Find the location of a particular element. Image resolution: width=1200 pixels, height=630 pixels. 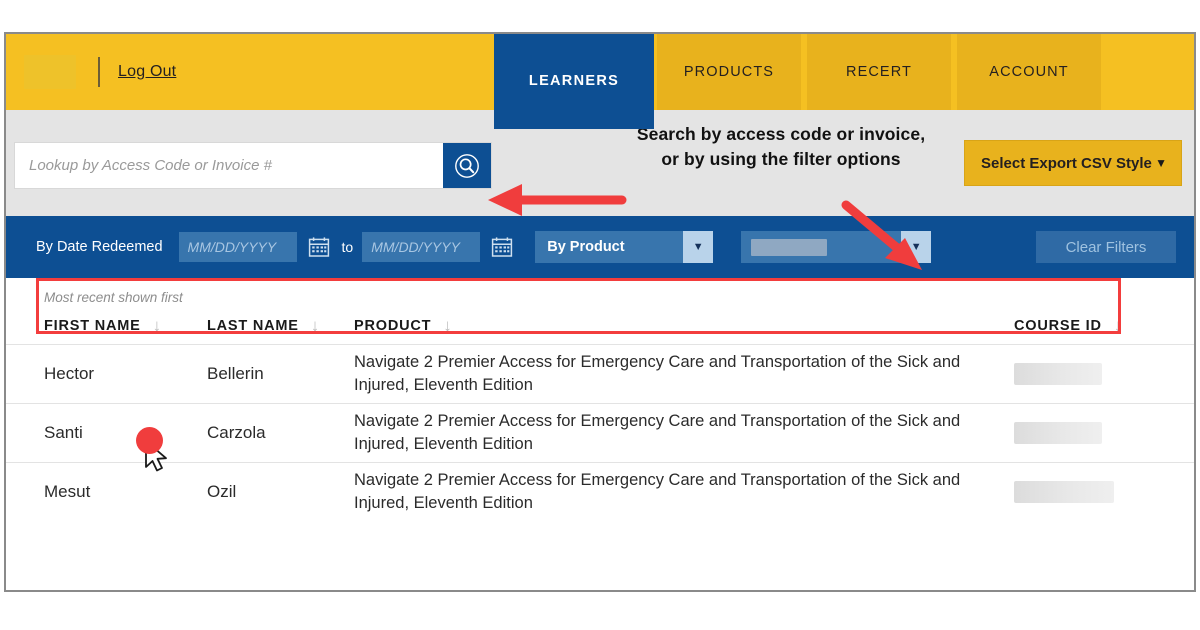

date-to-input is located at coordinates (421, 247).